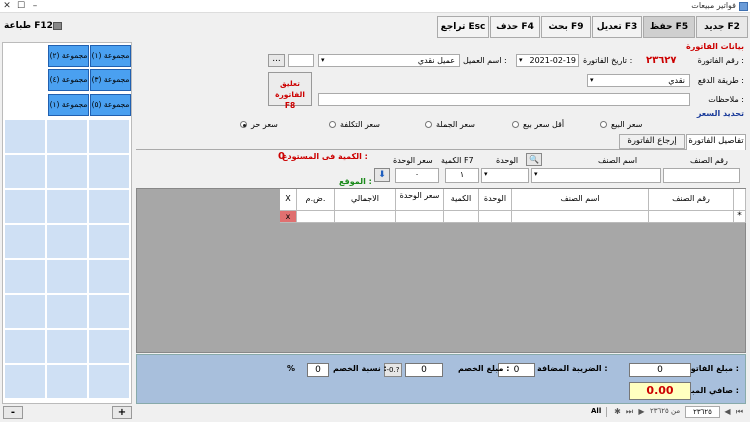 The image size is (750, 422). Describe the element at coordinates (505, 175) in the screenshot. I see `unit-select: ▾` at that location.